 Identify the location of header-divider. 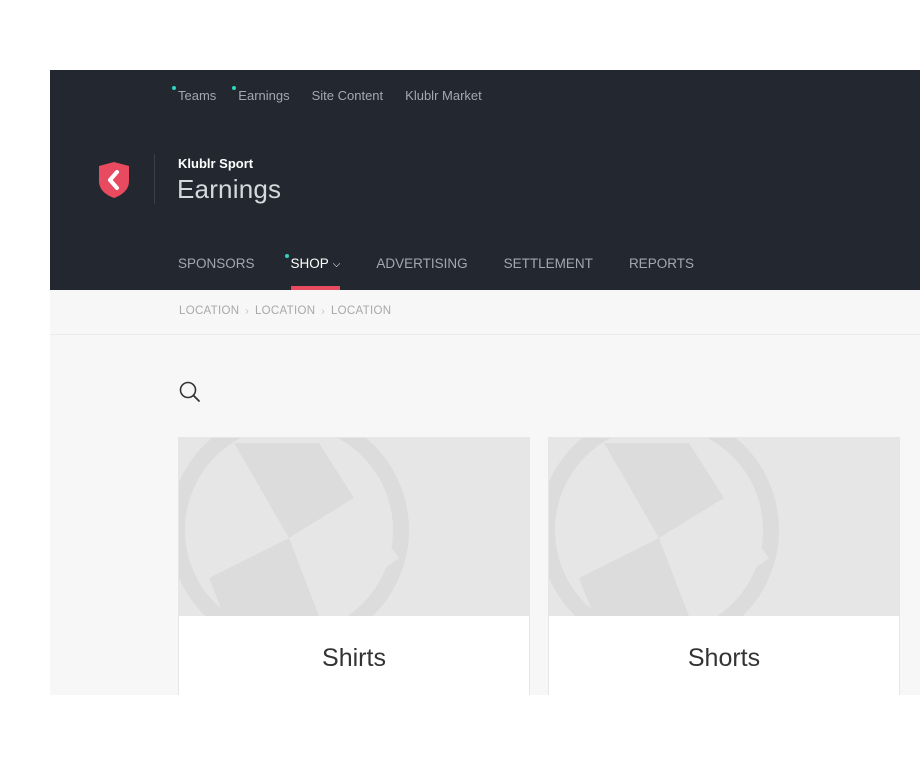
(154, 179).